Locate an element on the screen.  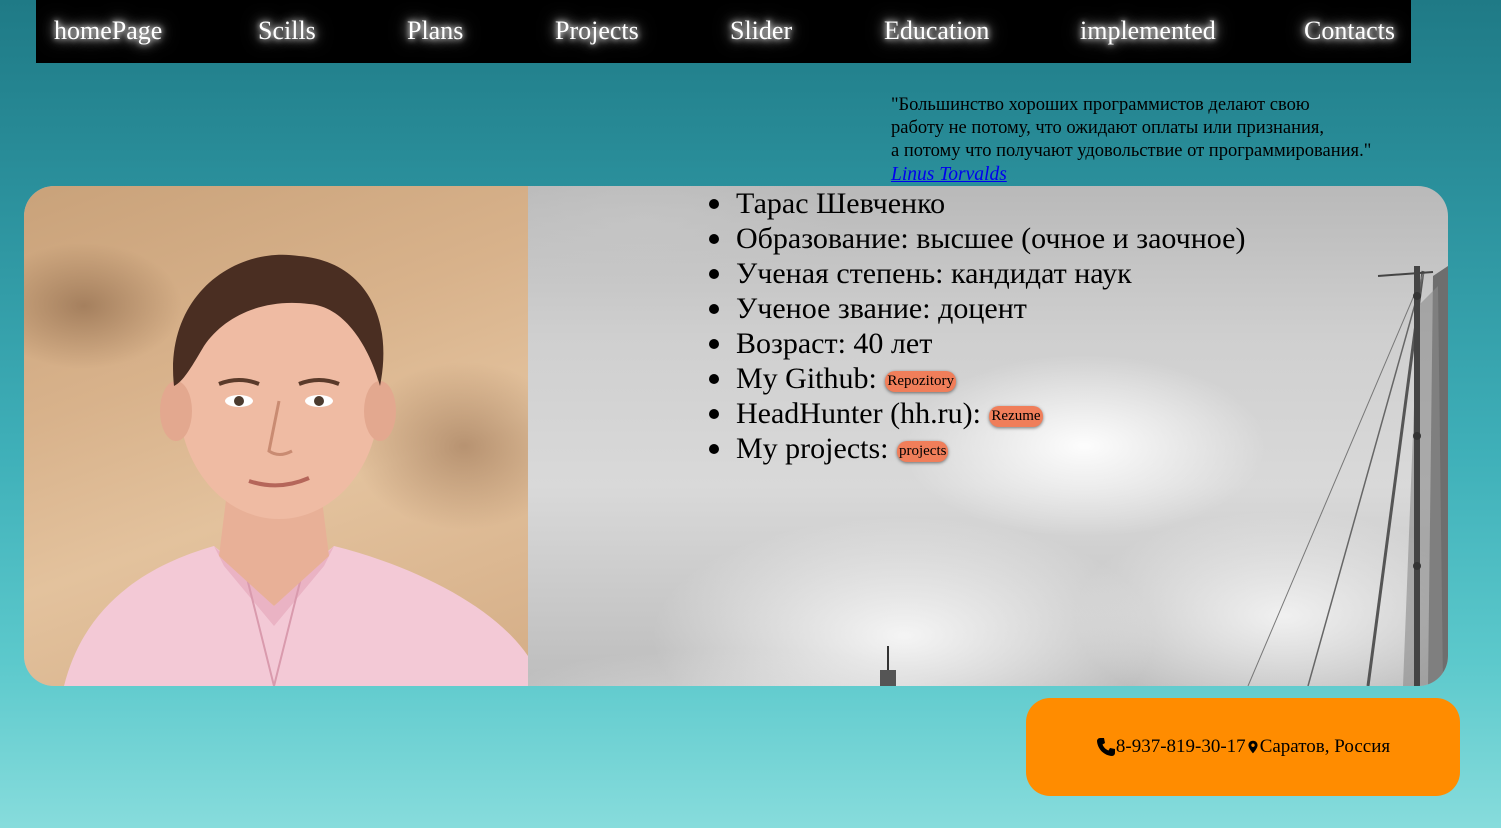
list-item: Образование: высшее (очное и заочное) is located at coordinates (977, 238).